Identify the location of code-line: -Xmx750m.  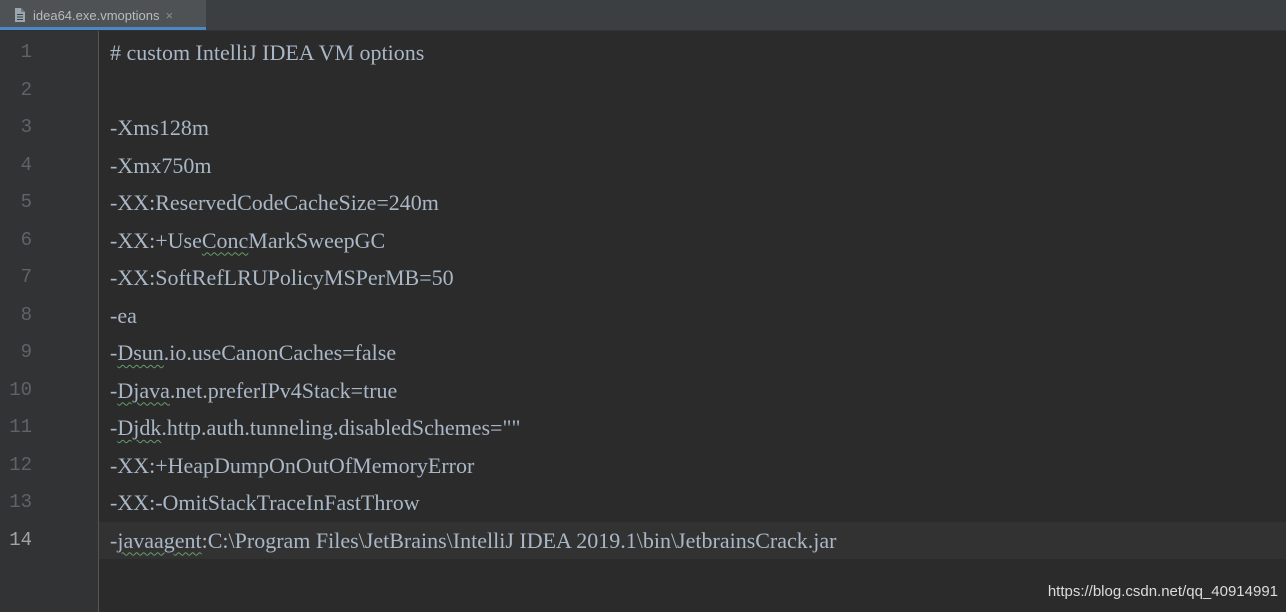
(160, 166).